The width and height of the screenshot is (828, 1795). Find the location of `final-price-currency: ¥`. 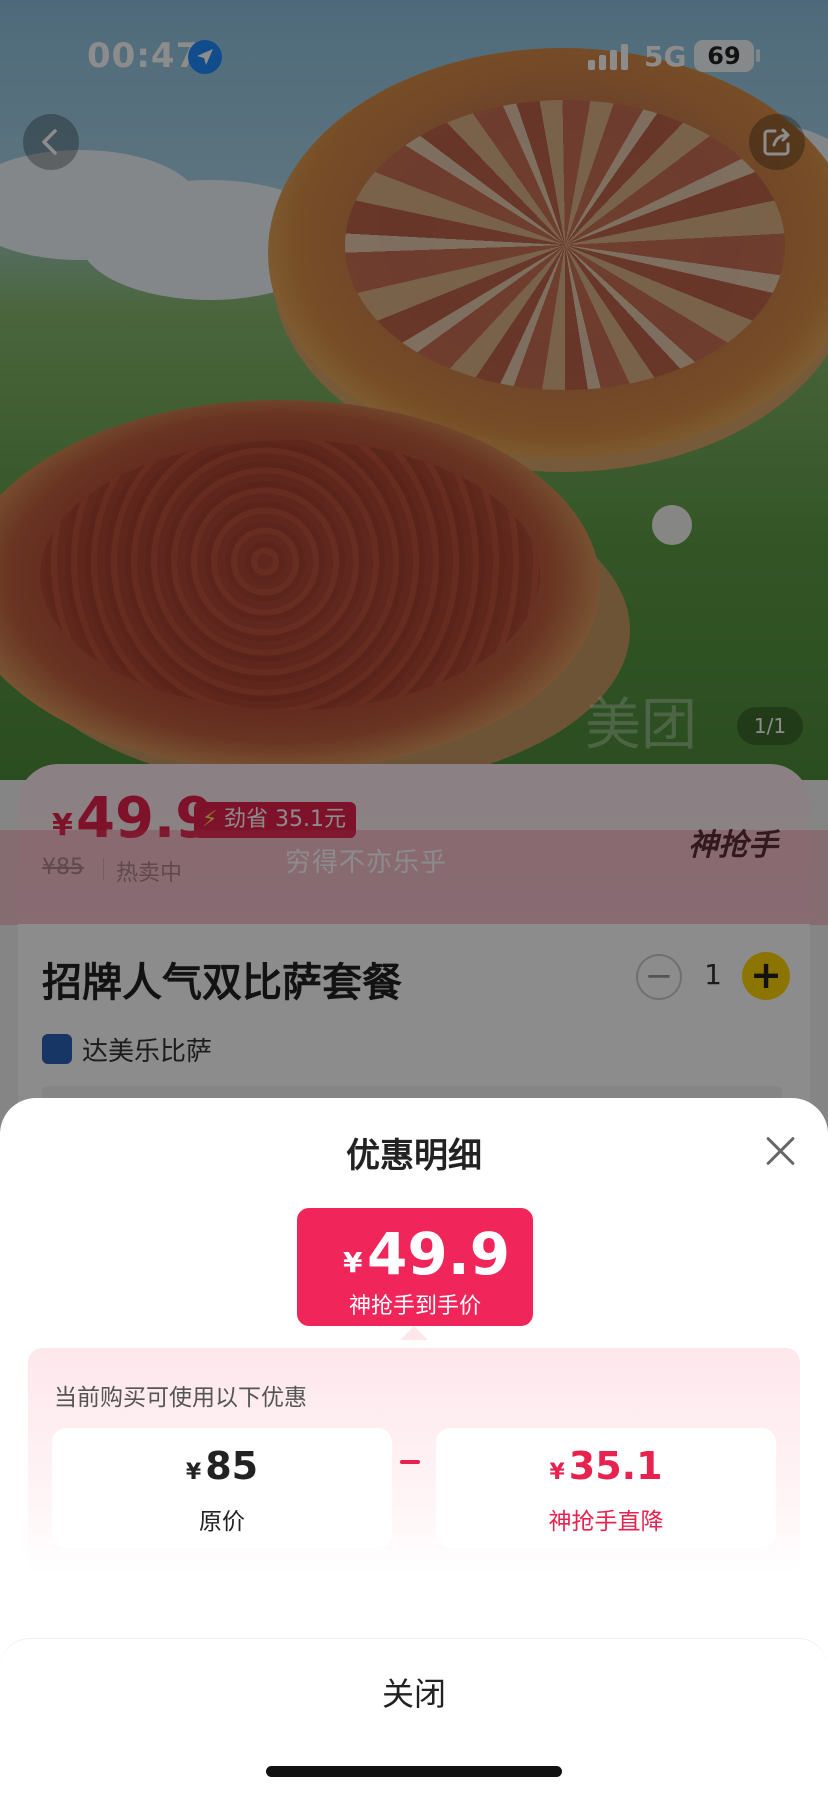

final-price-currency: ¥ is located at coordinates (353, 1262).